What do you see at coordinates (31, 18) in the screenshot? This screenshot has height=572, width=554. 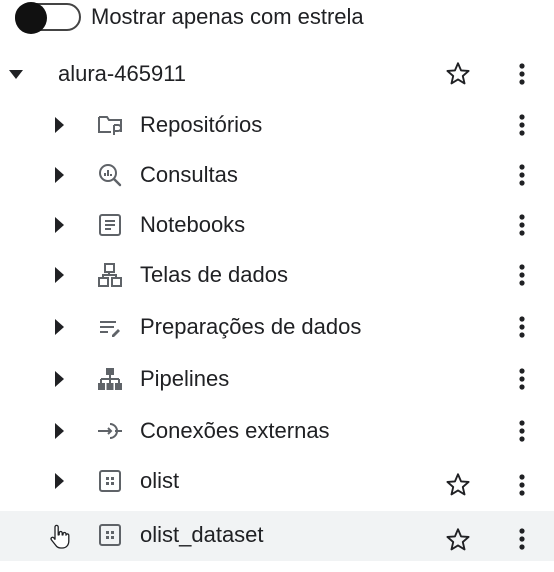 I see `toggle-knob` at bounding box center [31, 18].